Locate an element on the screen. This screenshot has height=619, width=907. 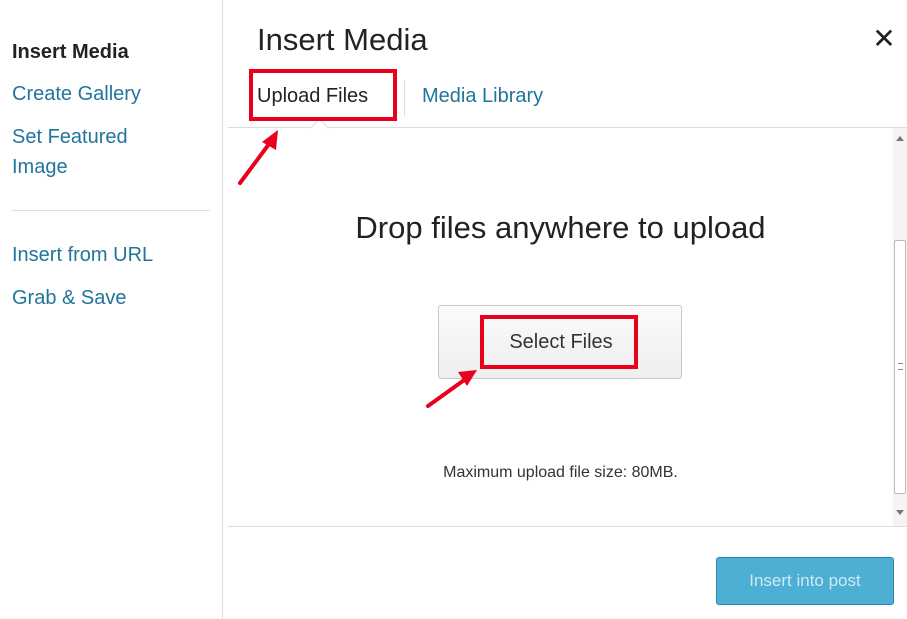
scroll-grip-icon is located at coordinates (900, 366).